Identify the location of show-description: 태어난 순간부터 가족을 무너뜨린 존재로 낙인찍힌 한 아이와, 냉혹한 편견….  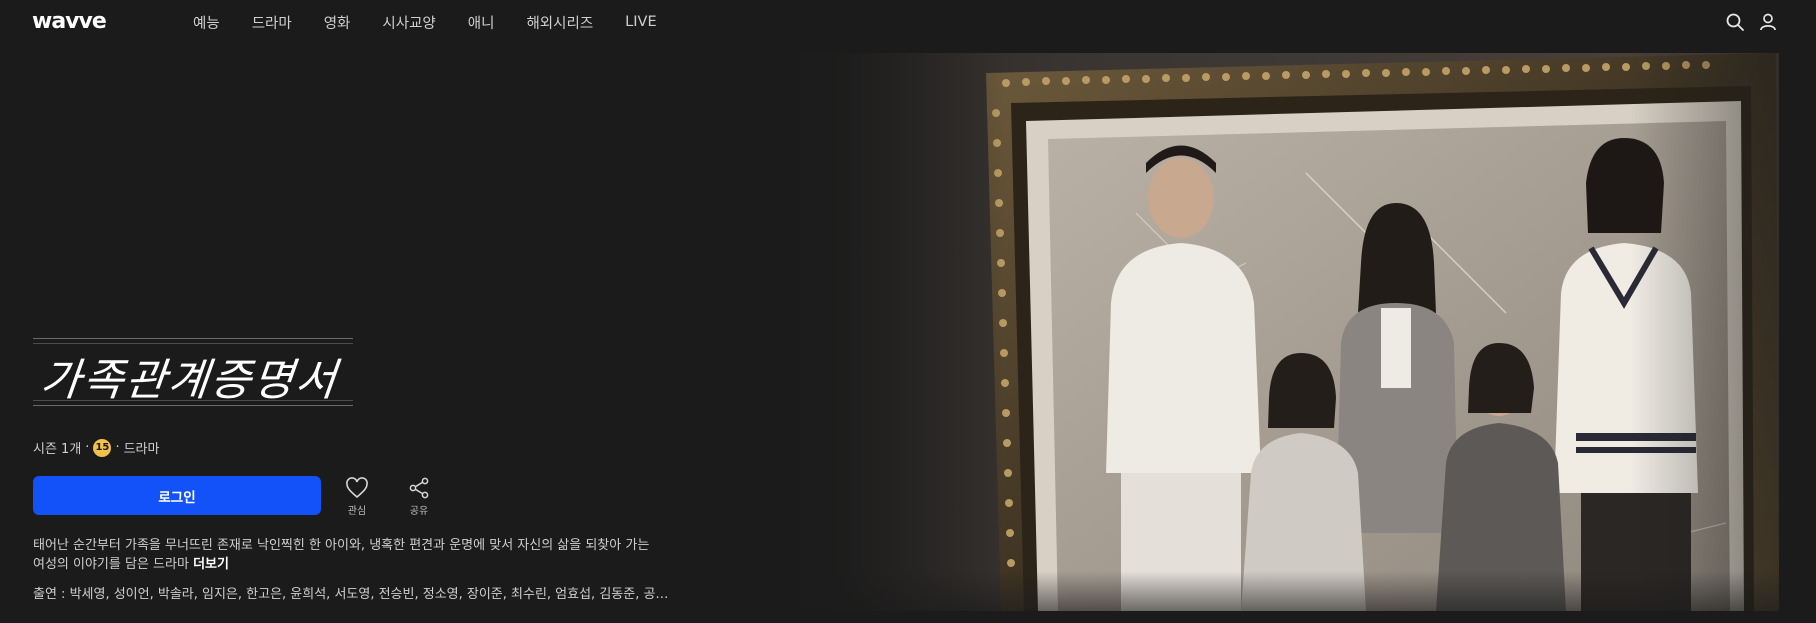
(348, 555).